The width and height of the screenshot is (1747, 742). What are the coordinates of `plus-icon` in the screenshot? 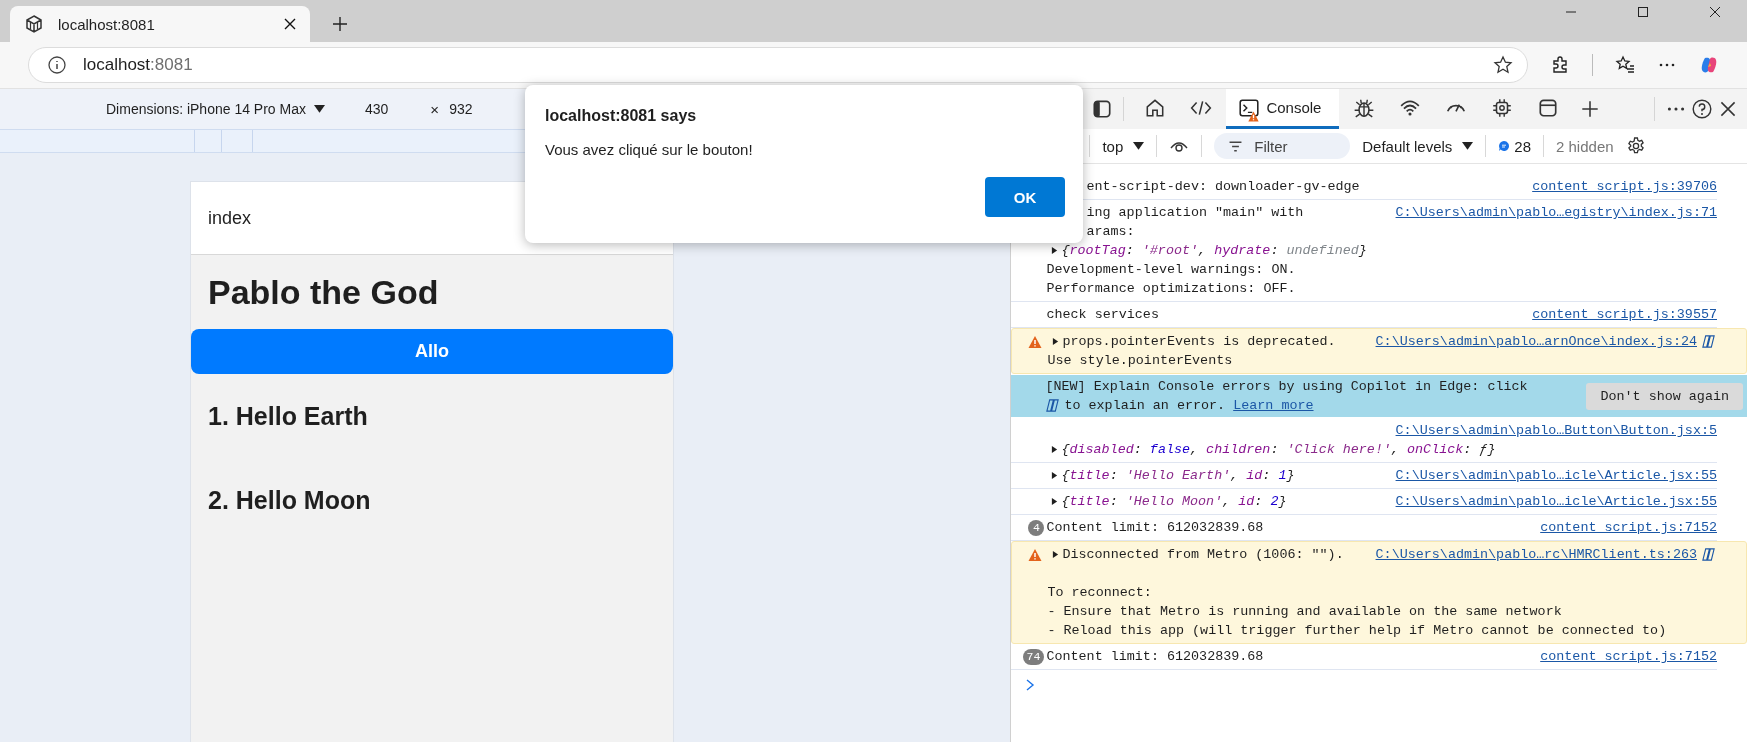 It's located at (340, 24).